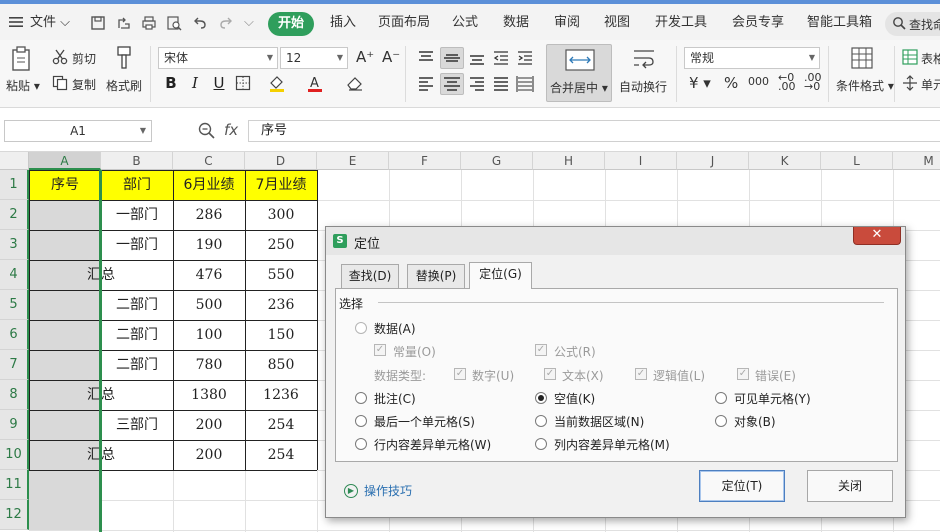 This screenshot has width=940, height=532. What do you see at coordinates (567, 23) in the screenshot?
I see `tab-review: 审阅` at bounding box center [567, 23].